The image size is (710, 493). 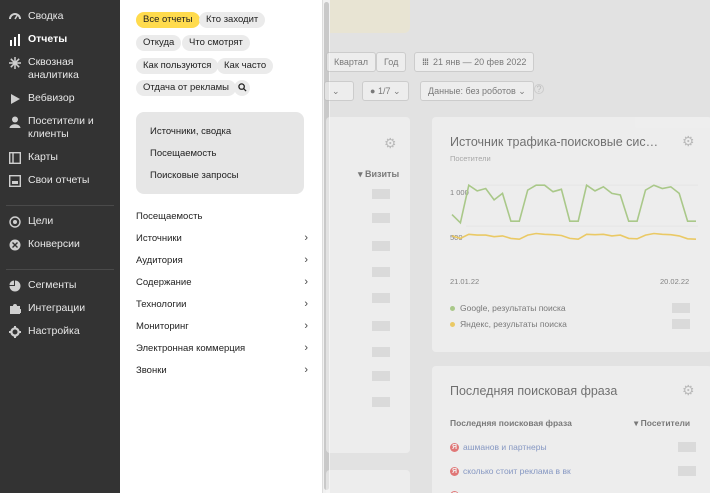 What do you see at coordinates (162, 326) in the screenshot?
I see `menu-item-label: Мониторинг` at bounding box center [162, 326].